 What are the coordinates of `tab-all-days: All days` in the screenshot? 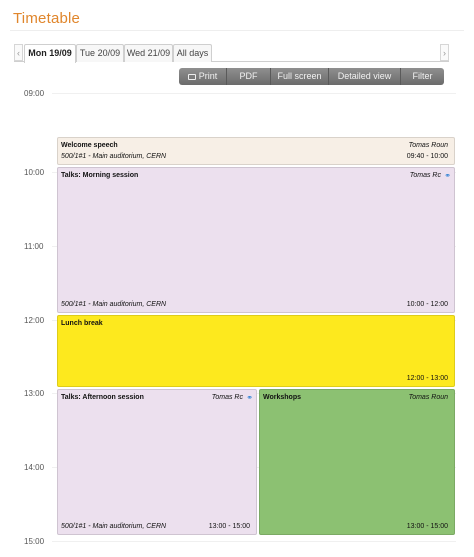 It's located at (192, 53).